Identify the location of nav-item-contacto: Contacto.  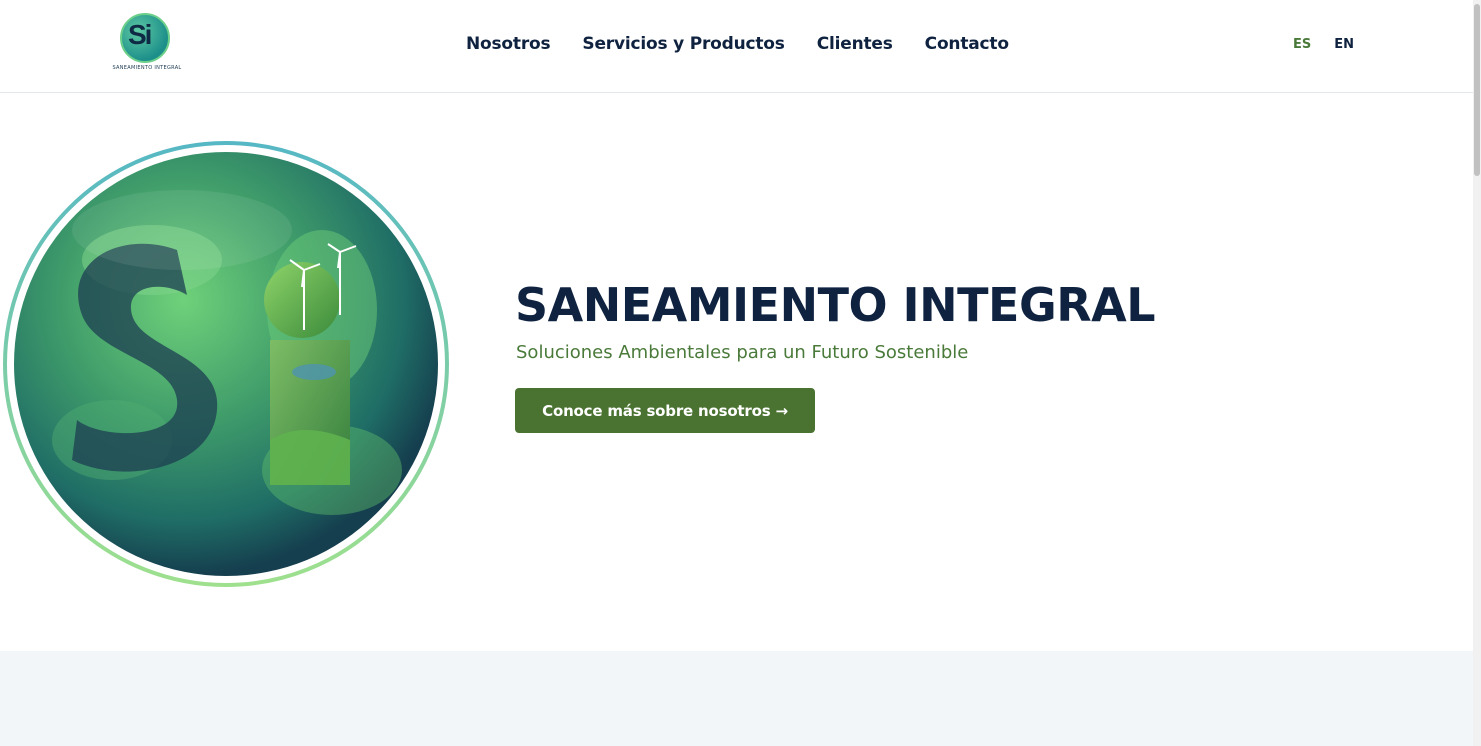
(967, 44).